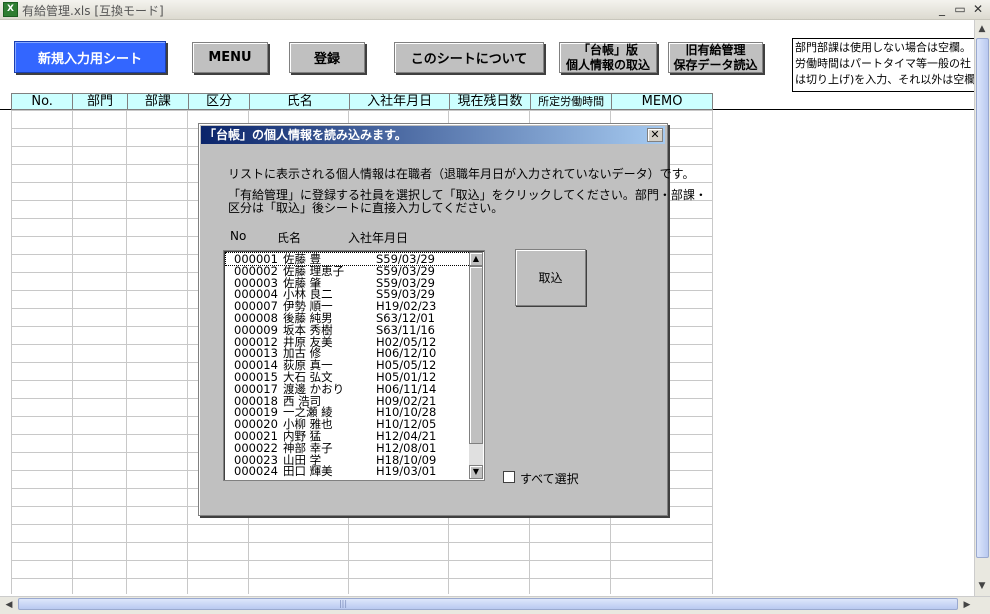 Image resolution: width=990 pixels, height=614 pixels. What do you see at coordinates (90, 57) in the screenshot?
I see `new-entry-sheet-button: 新規入力用シート` at bounding box center [90, 57].